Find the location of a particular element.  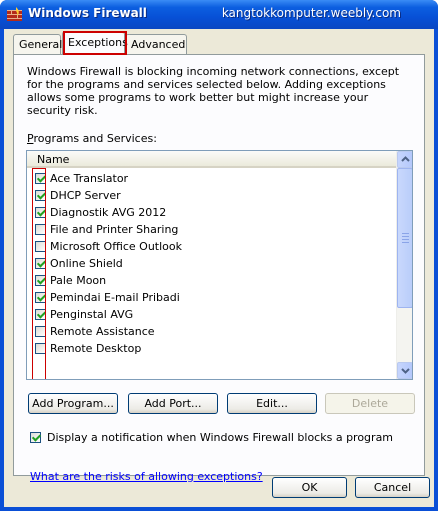

scroll-down-button is located at coordinates (404, 370).